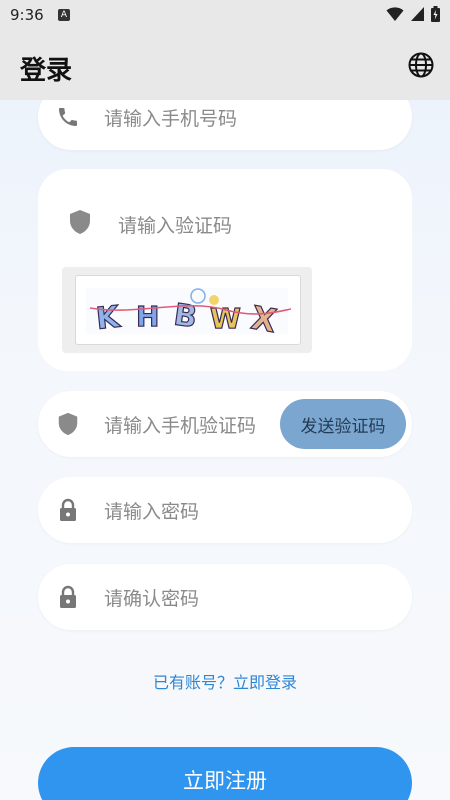 The image size is (450, 800). I want to click on phone-icon, so click(68, 117).